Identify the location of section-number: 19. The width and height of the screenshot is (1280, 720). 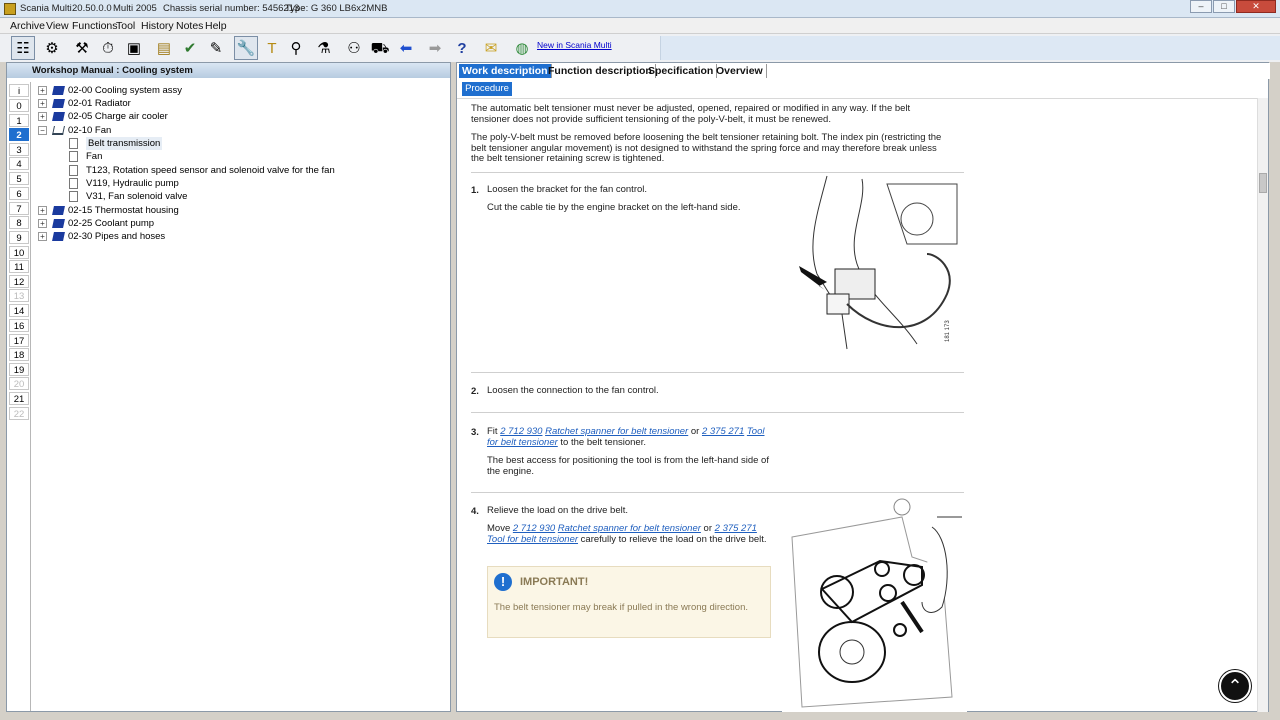
(19, 369).